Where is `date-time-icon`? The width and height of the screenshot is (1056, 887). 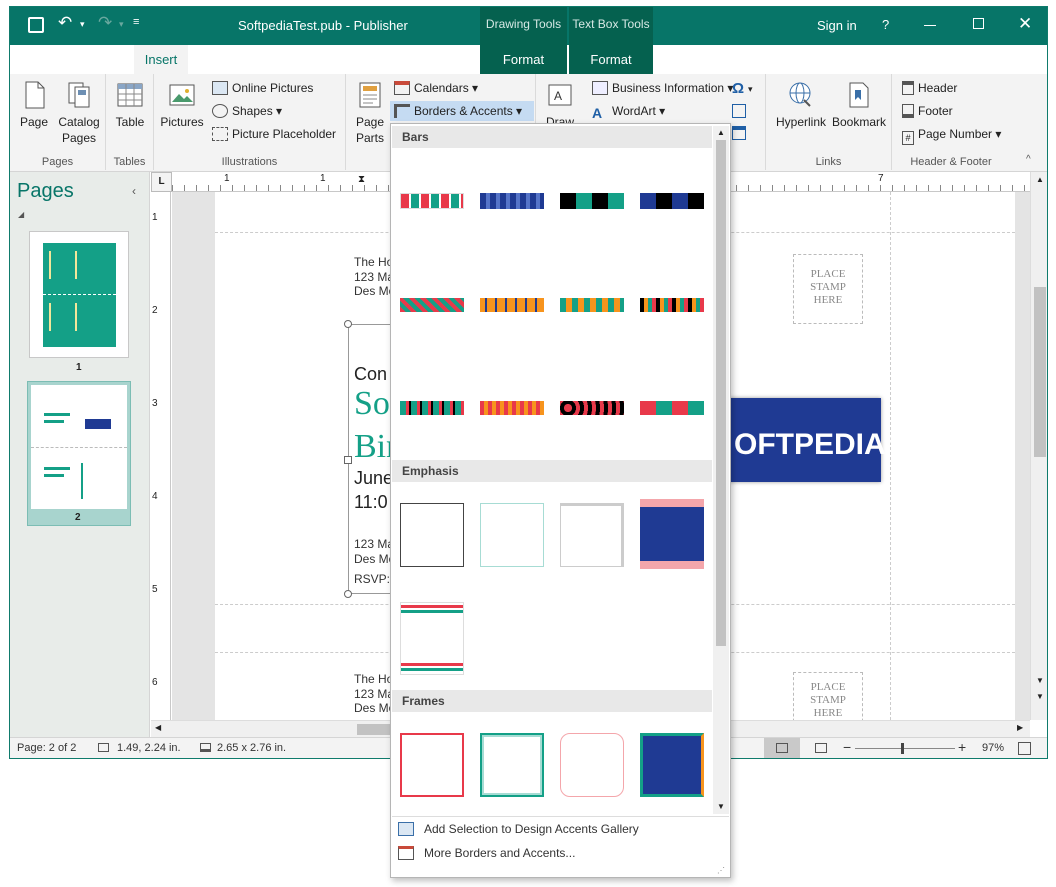 date-time-icon is located at coordinates (739, 111).